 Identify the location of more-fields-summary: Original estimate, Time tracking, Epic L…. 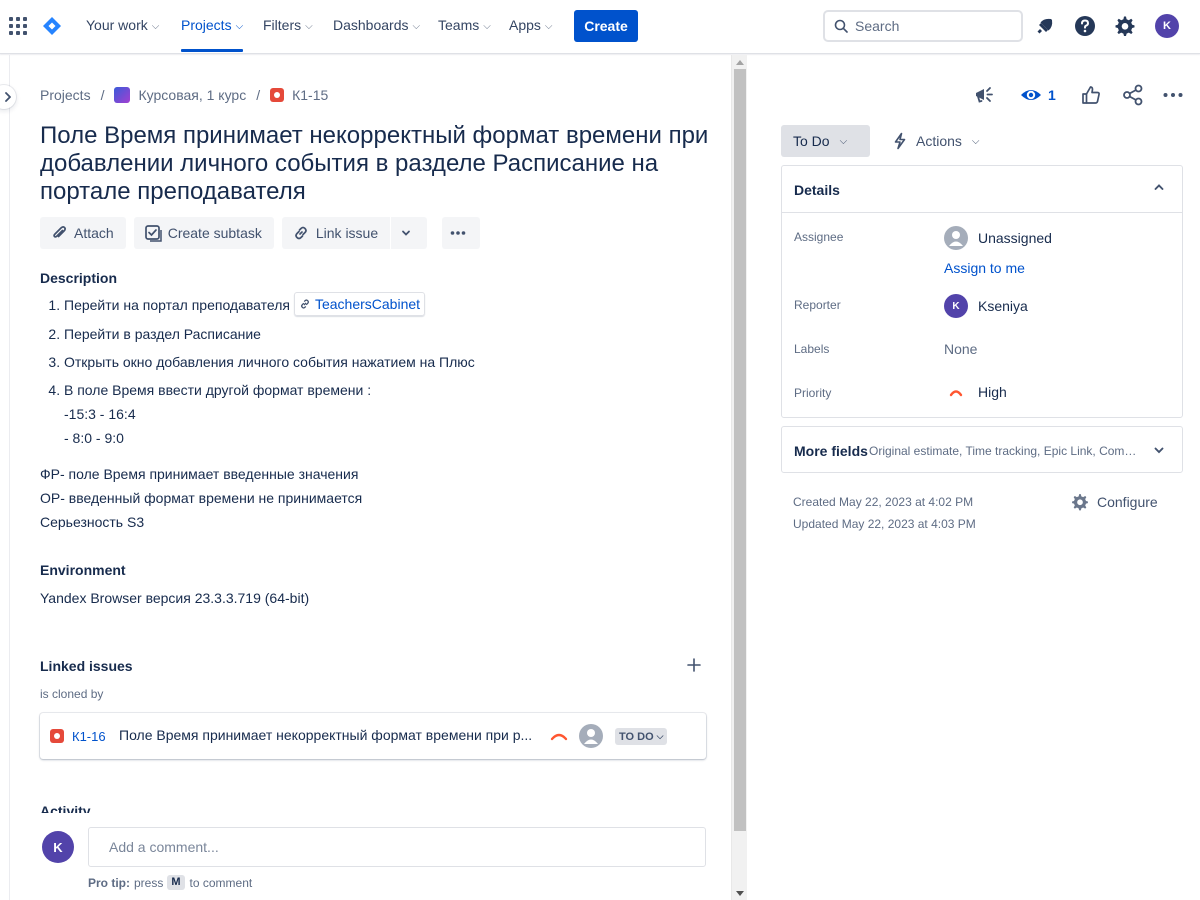
(1005, 451).